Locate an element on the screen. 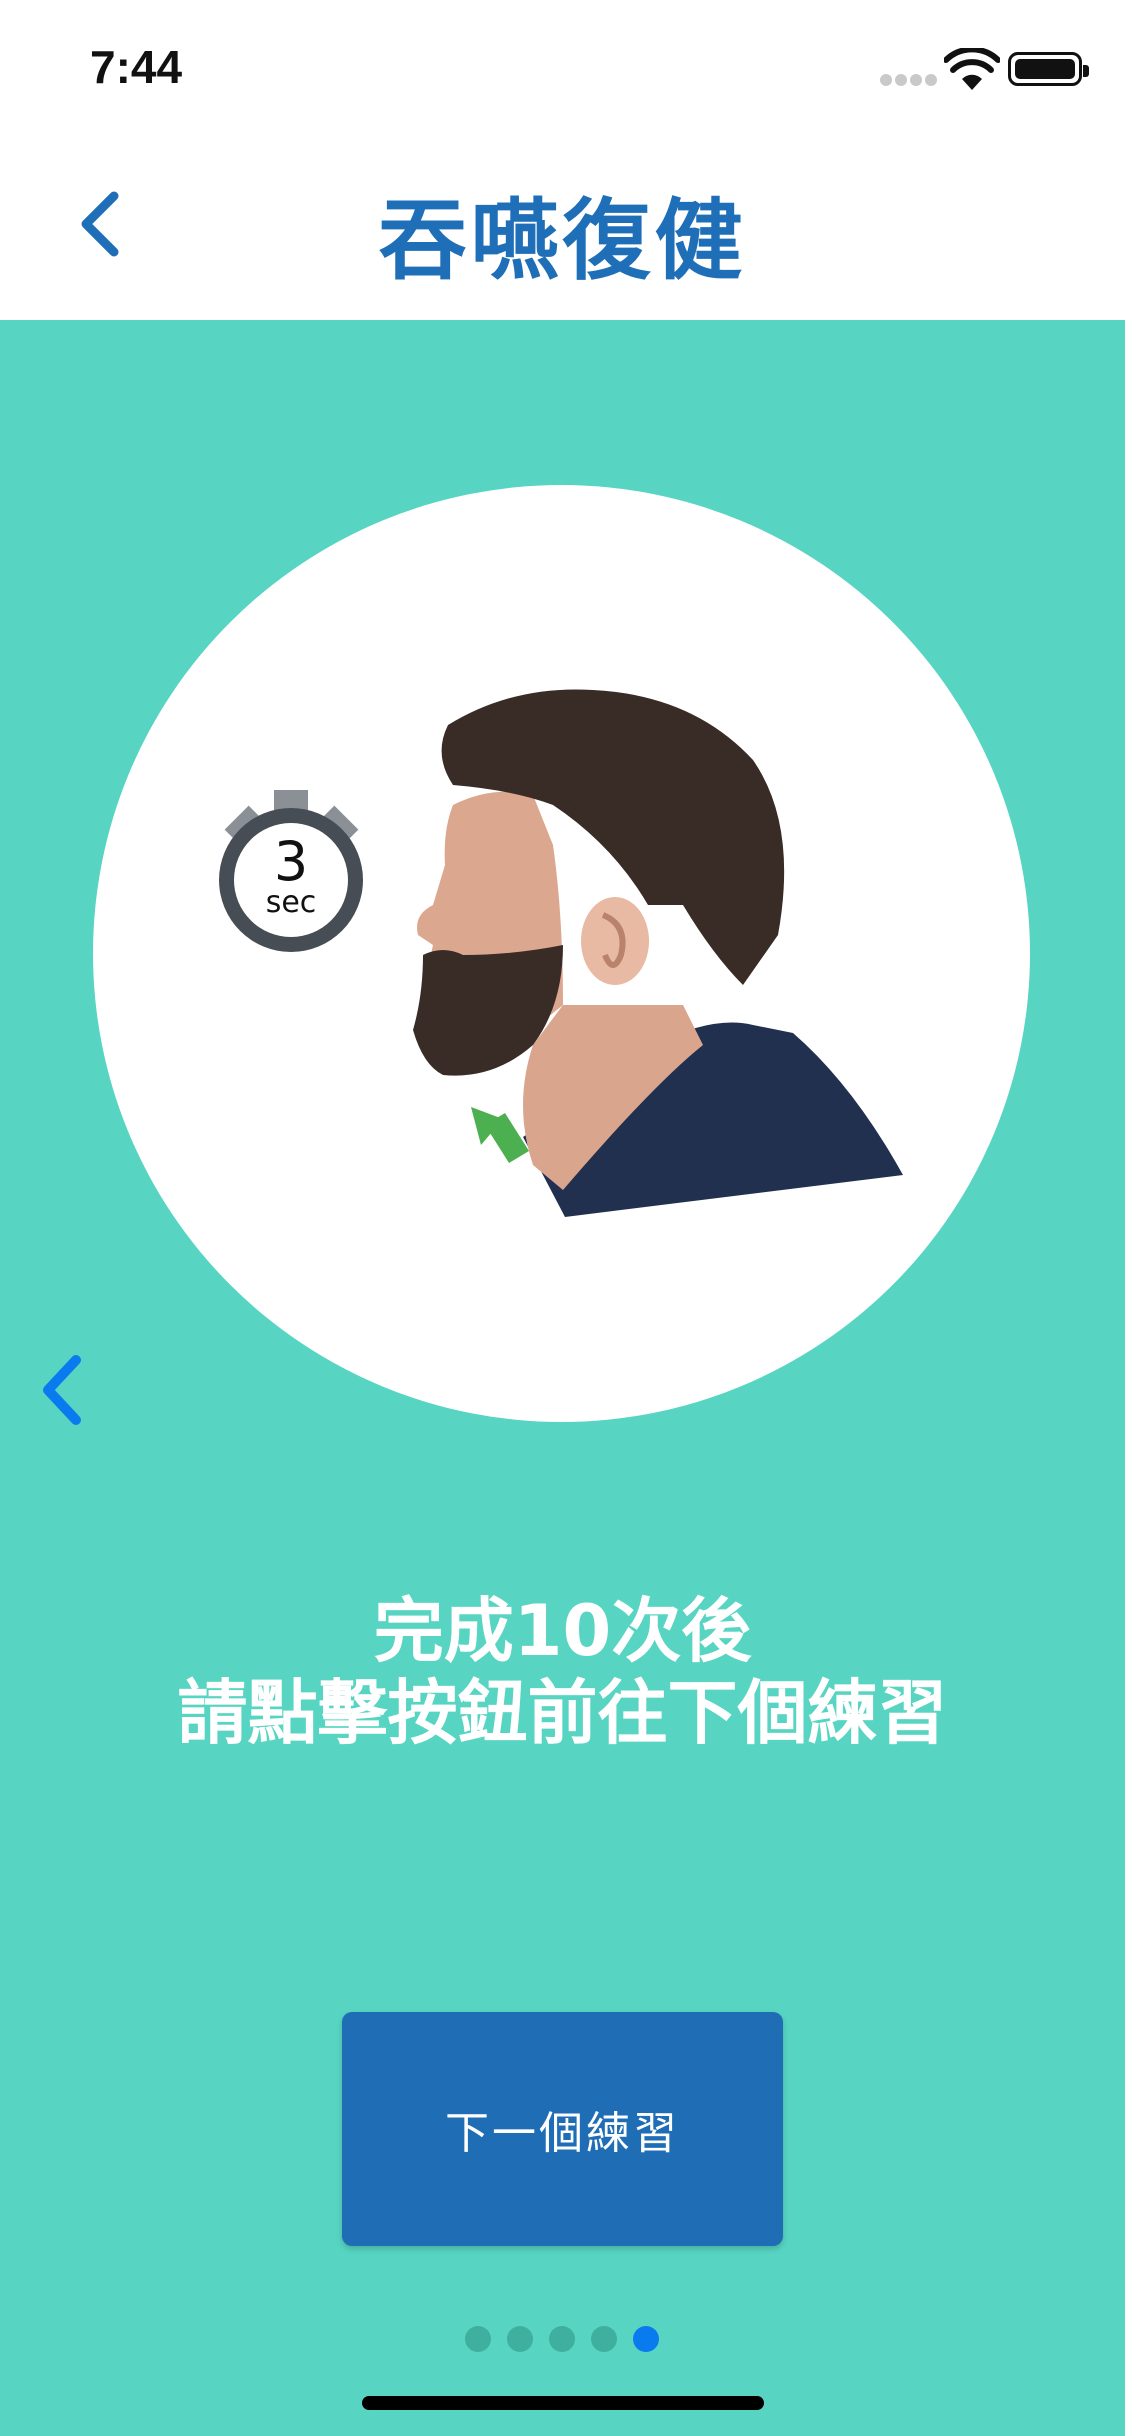  home-indicator is located at coordinates (563, 2403).